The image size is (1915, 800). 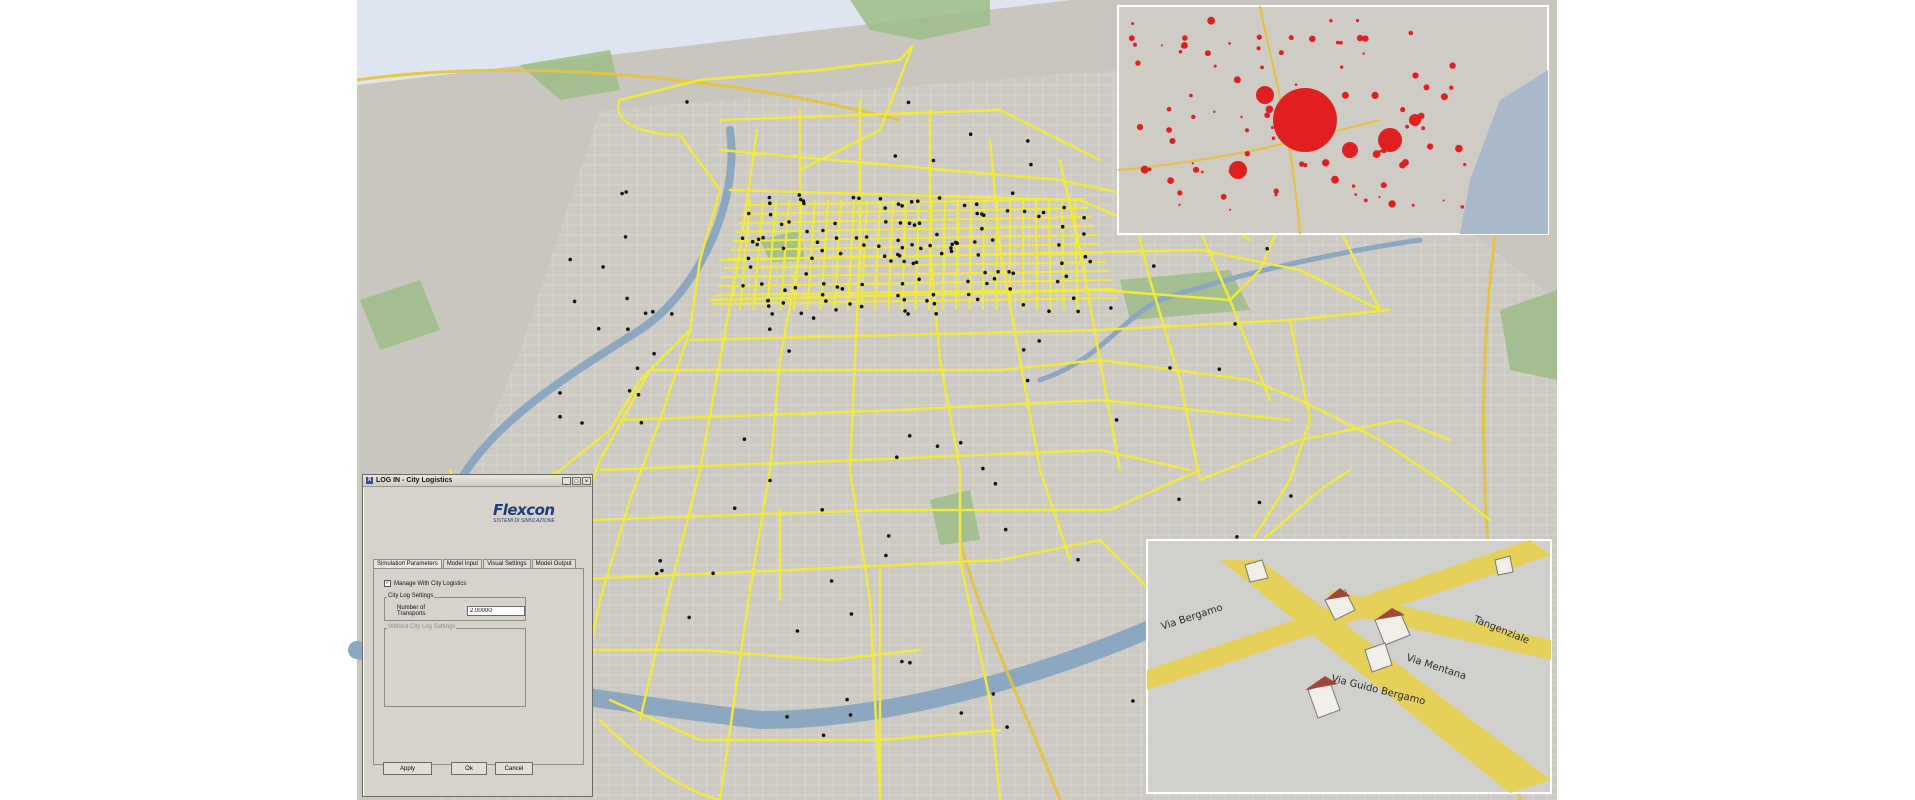 What do you see at coordinates (514, 768) in the screenshot?
I see `cancel-button: Cancel` at bounding box center [514, 768].